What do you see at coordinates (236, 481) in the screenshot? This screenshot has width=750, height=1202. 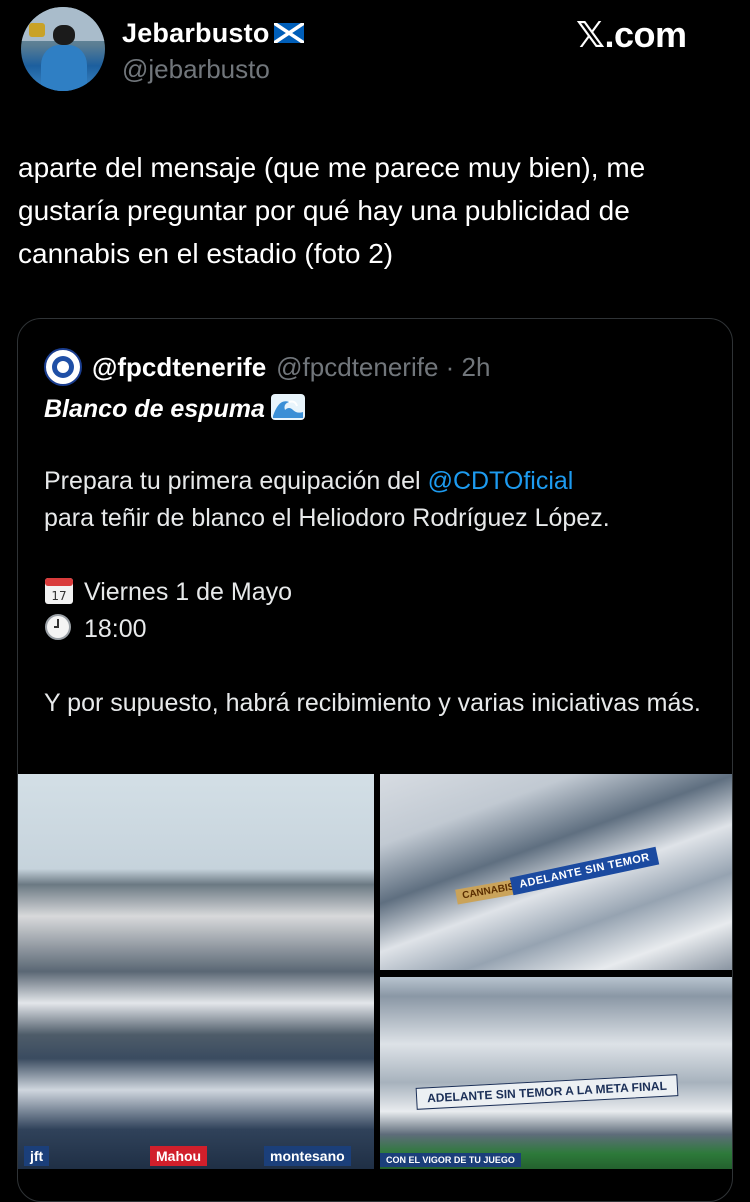 I see `body-line-1-text: Prepara tu primera equipación del` at bounding box center [236, 481].